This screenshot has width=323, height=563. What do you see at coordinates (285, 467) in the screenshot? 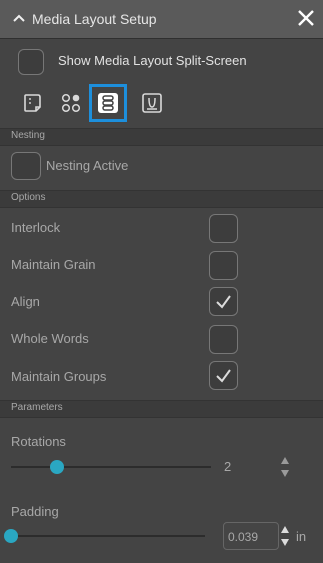
I see `rotations-stepper-icon` at bounding box center [285, 467].